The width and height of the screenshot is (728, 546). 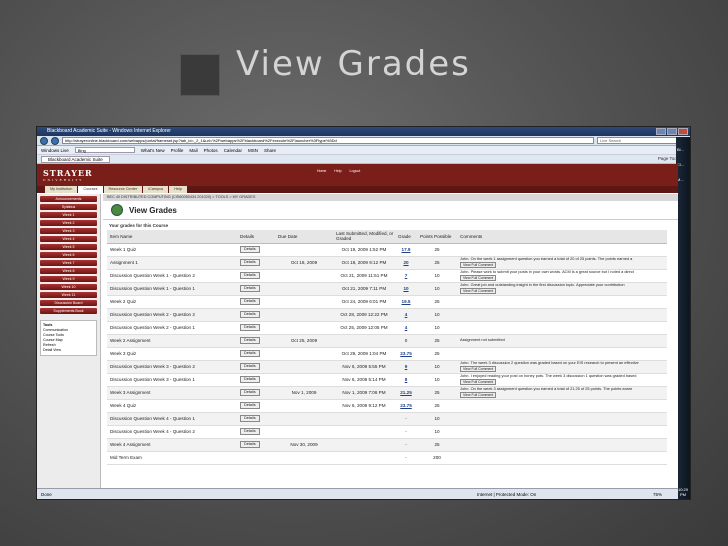 What do you see at coordinates (406, 301) in the screenshot?
I see `grade-value: 19.5` at bounding box center [406, 301].